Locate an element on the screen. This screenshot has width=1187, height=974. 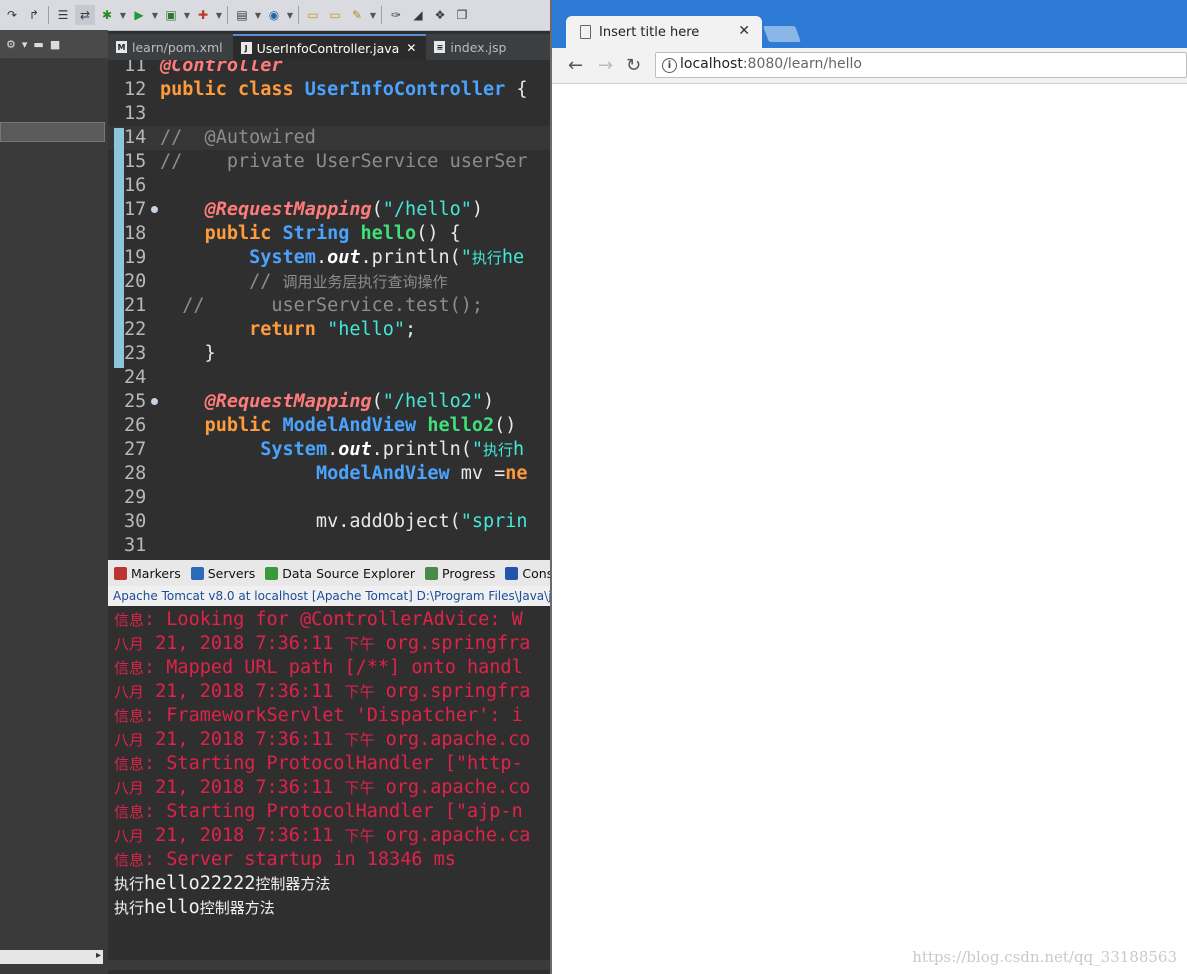
open-type-icon: ▭ is located at coordinates (313, 15).